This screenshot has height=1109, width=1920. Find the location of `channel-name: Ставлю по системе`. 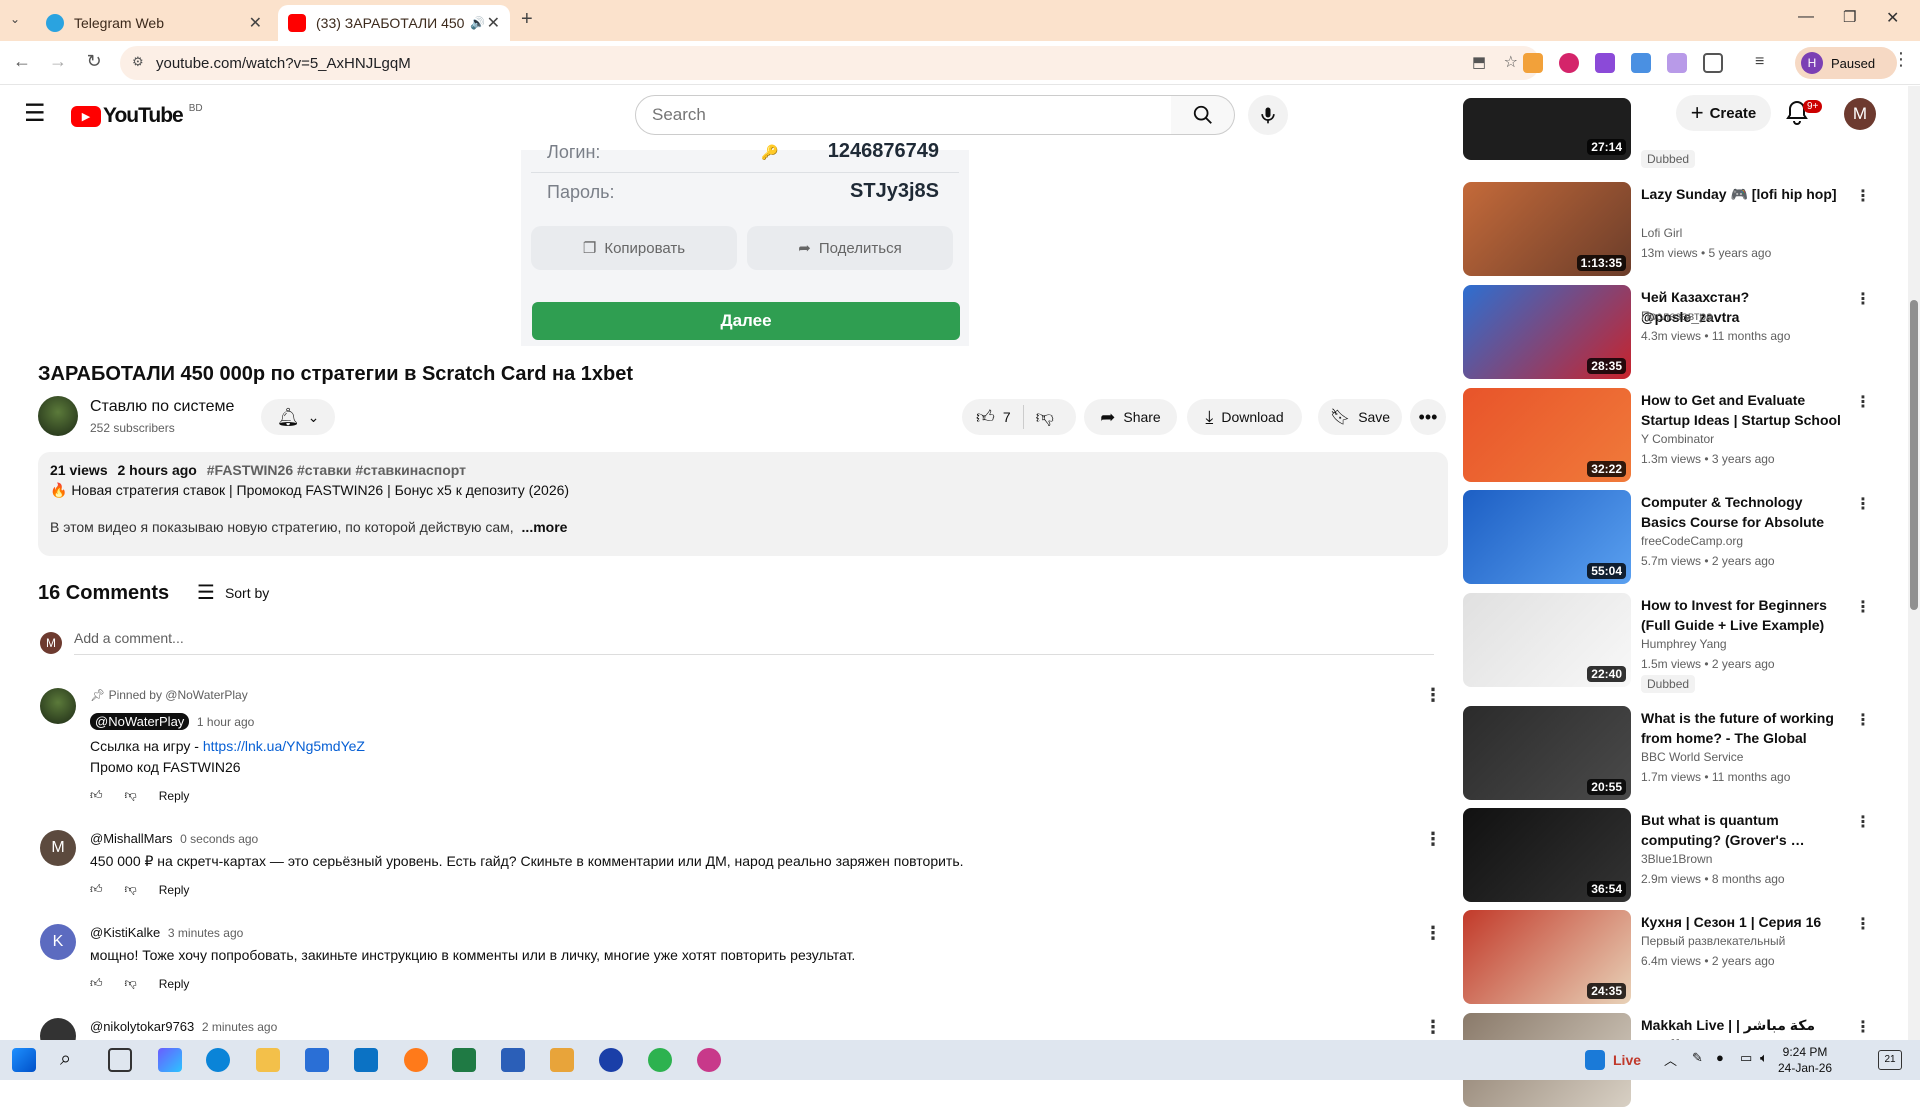

channel-name: Ставлю по системе is located at coordinates (162, 407).